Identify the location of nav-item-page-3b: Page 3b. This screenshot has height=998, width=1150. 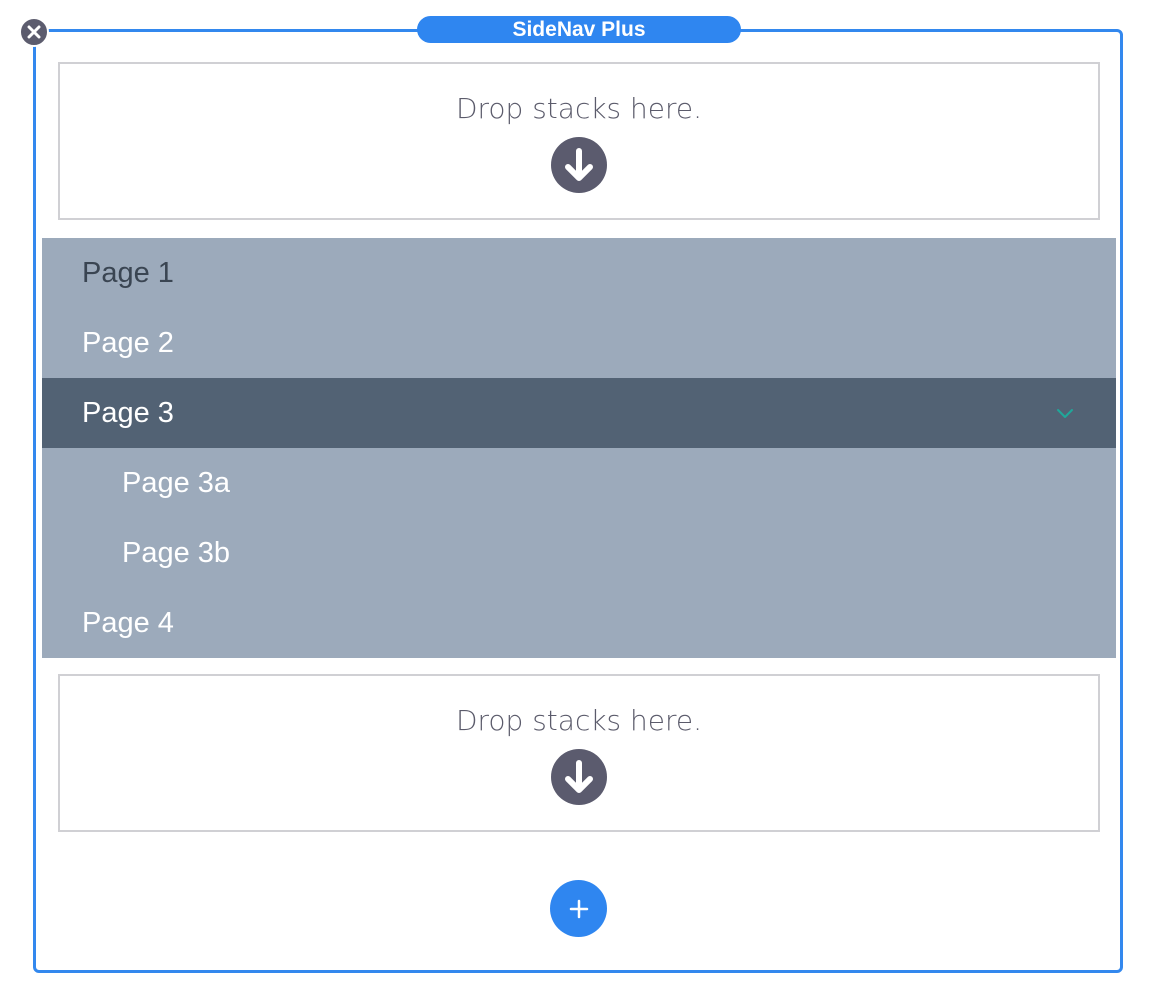
(579, 553).